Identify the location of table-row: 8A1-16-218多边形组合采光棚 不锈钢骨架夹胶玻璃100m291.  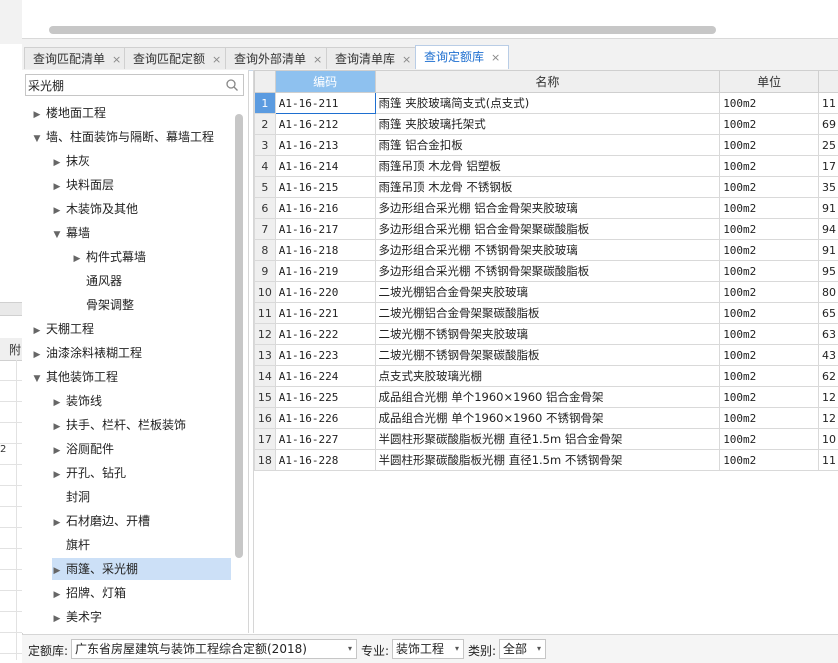
(546, 250).